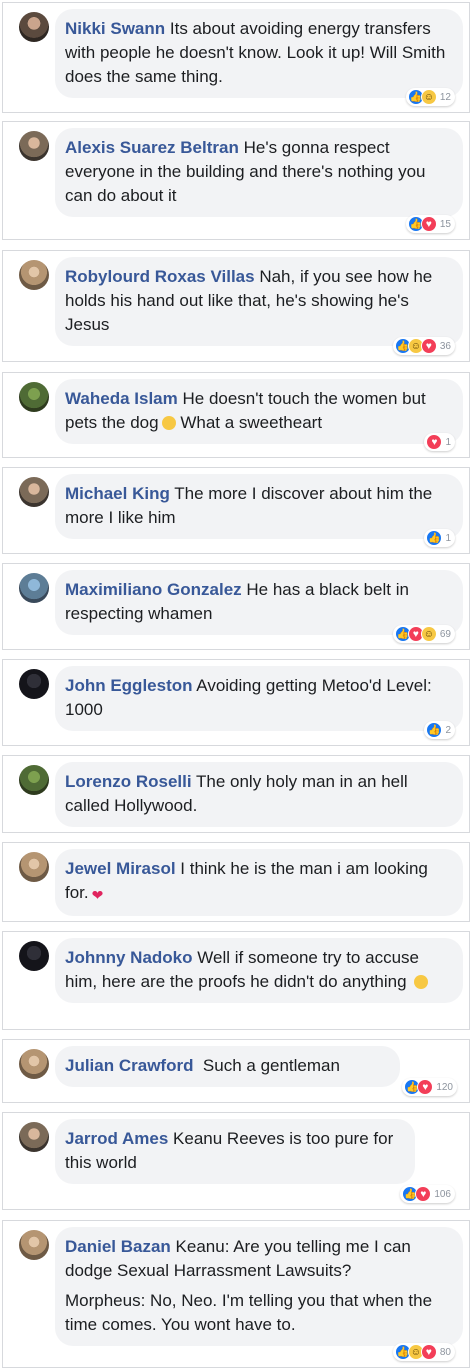 This screenshot has width=474, height=1371. I want to click on reaction-summary: 👍 1, so click(439, 538).